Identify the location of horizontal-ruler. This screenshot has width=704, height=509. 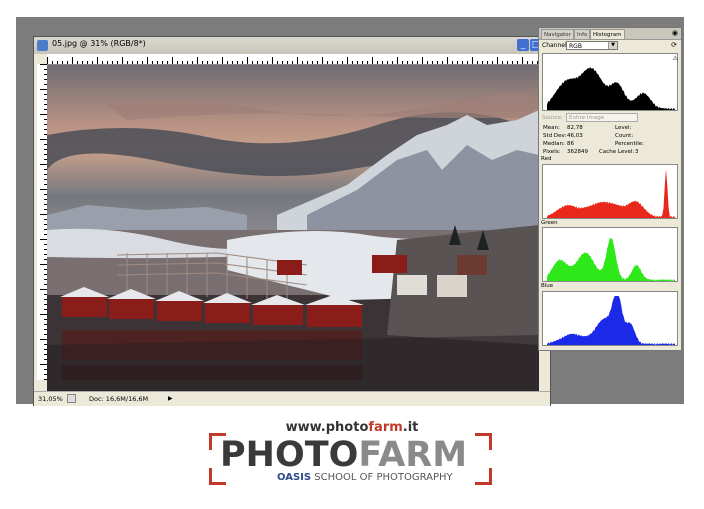
(298, 59).